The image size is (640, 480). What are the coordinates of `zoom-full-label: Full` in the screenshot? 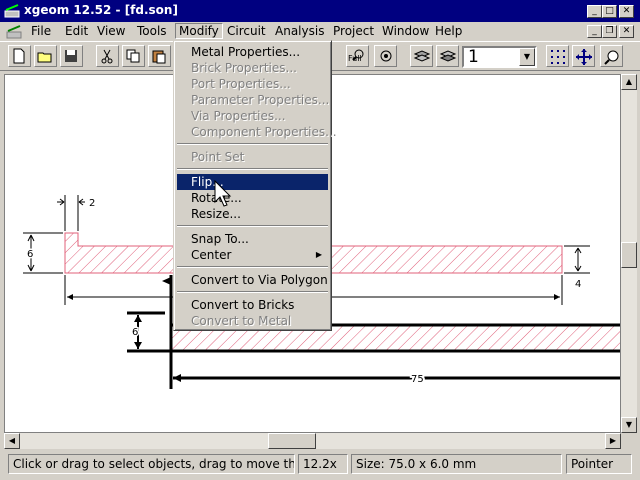 It's located at (355, 58).